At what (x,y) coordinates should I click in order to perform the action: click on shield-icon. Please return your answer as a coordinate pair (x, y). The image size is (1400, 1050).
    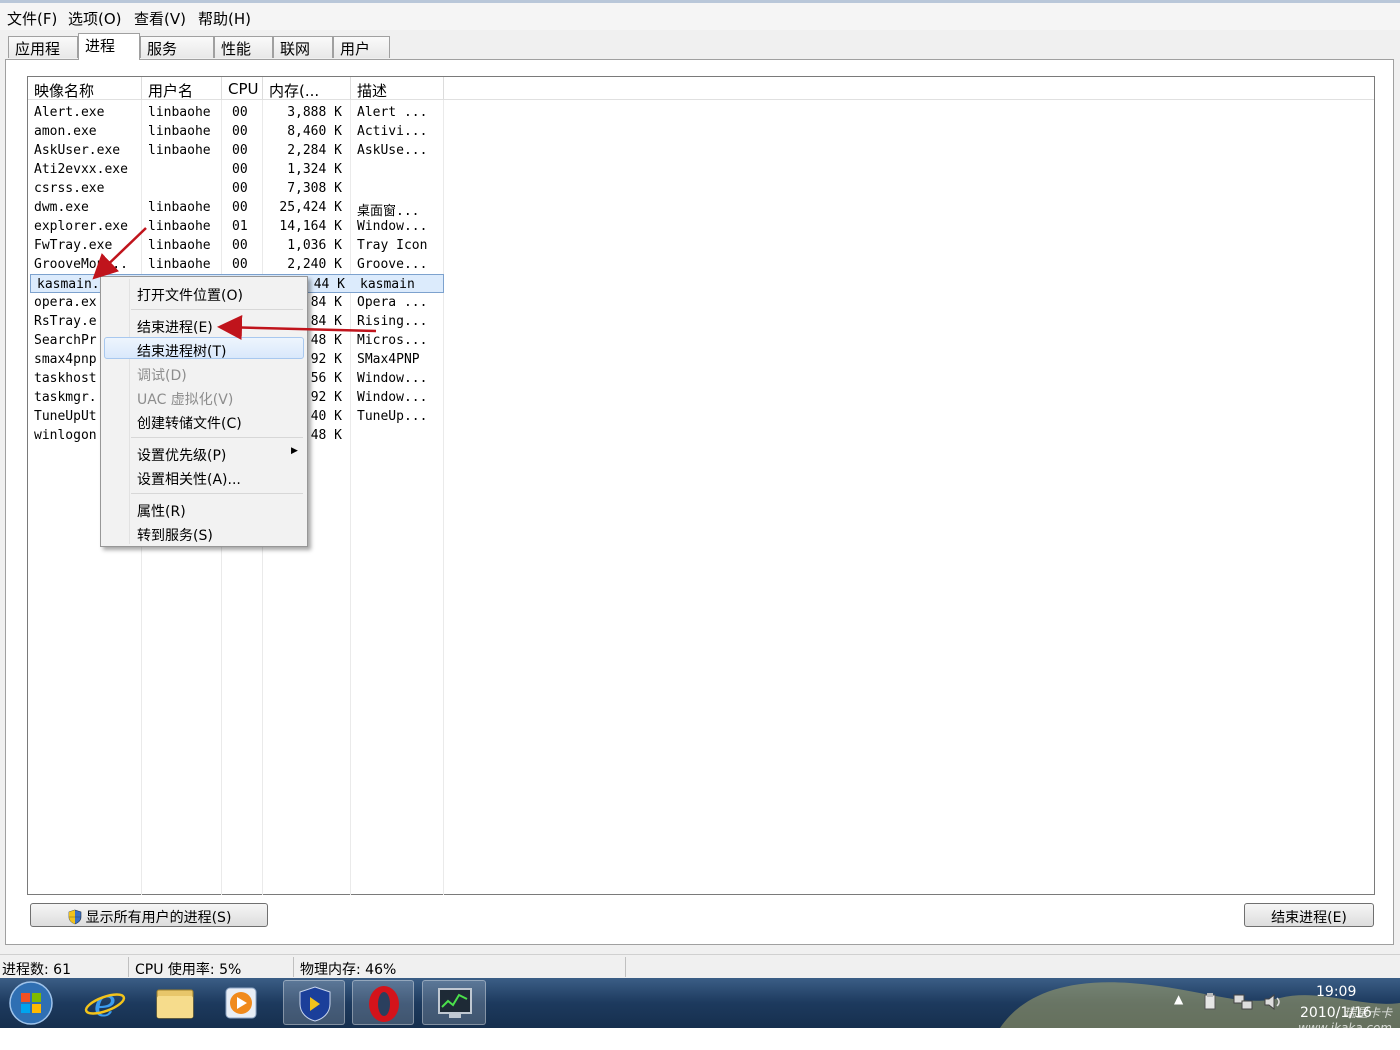
    Looking at the image, I should click on (315, 1004).